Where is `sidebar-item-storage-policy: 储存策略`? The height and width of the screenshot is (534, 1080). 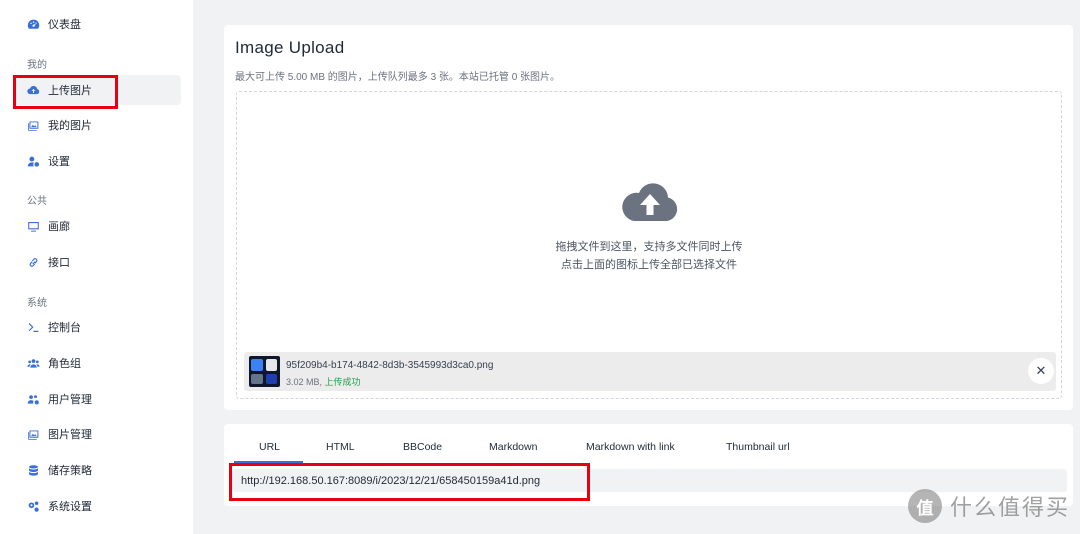 sidebar-item-storage-policy: 储存策略 is located at coordinates (97, 470).